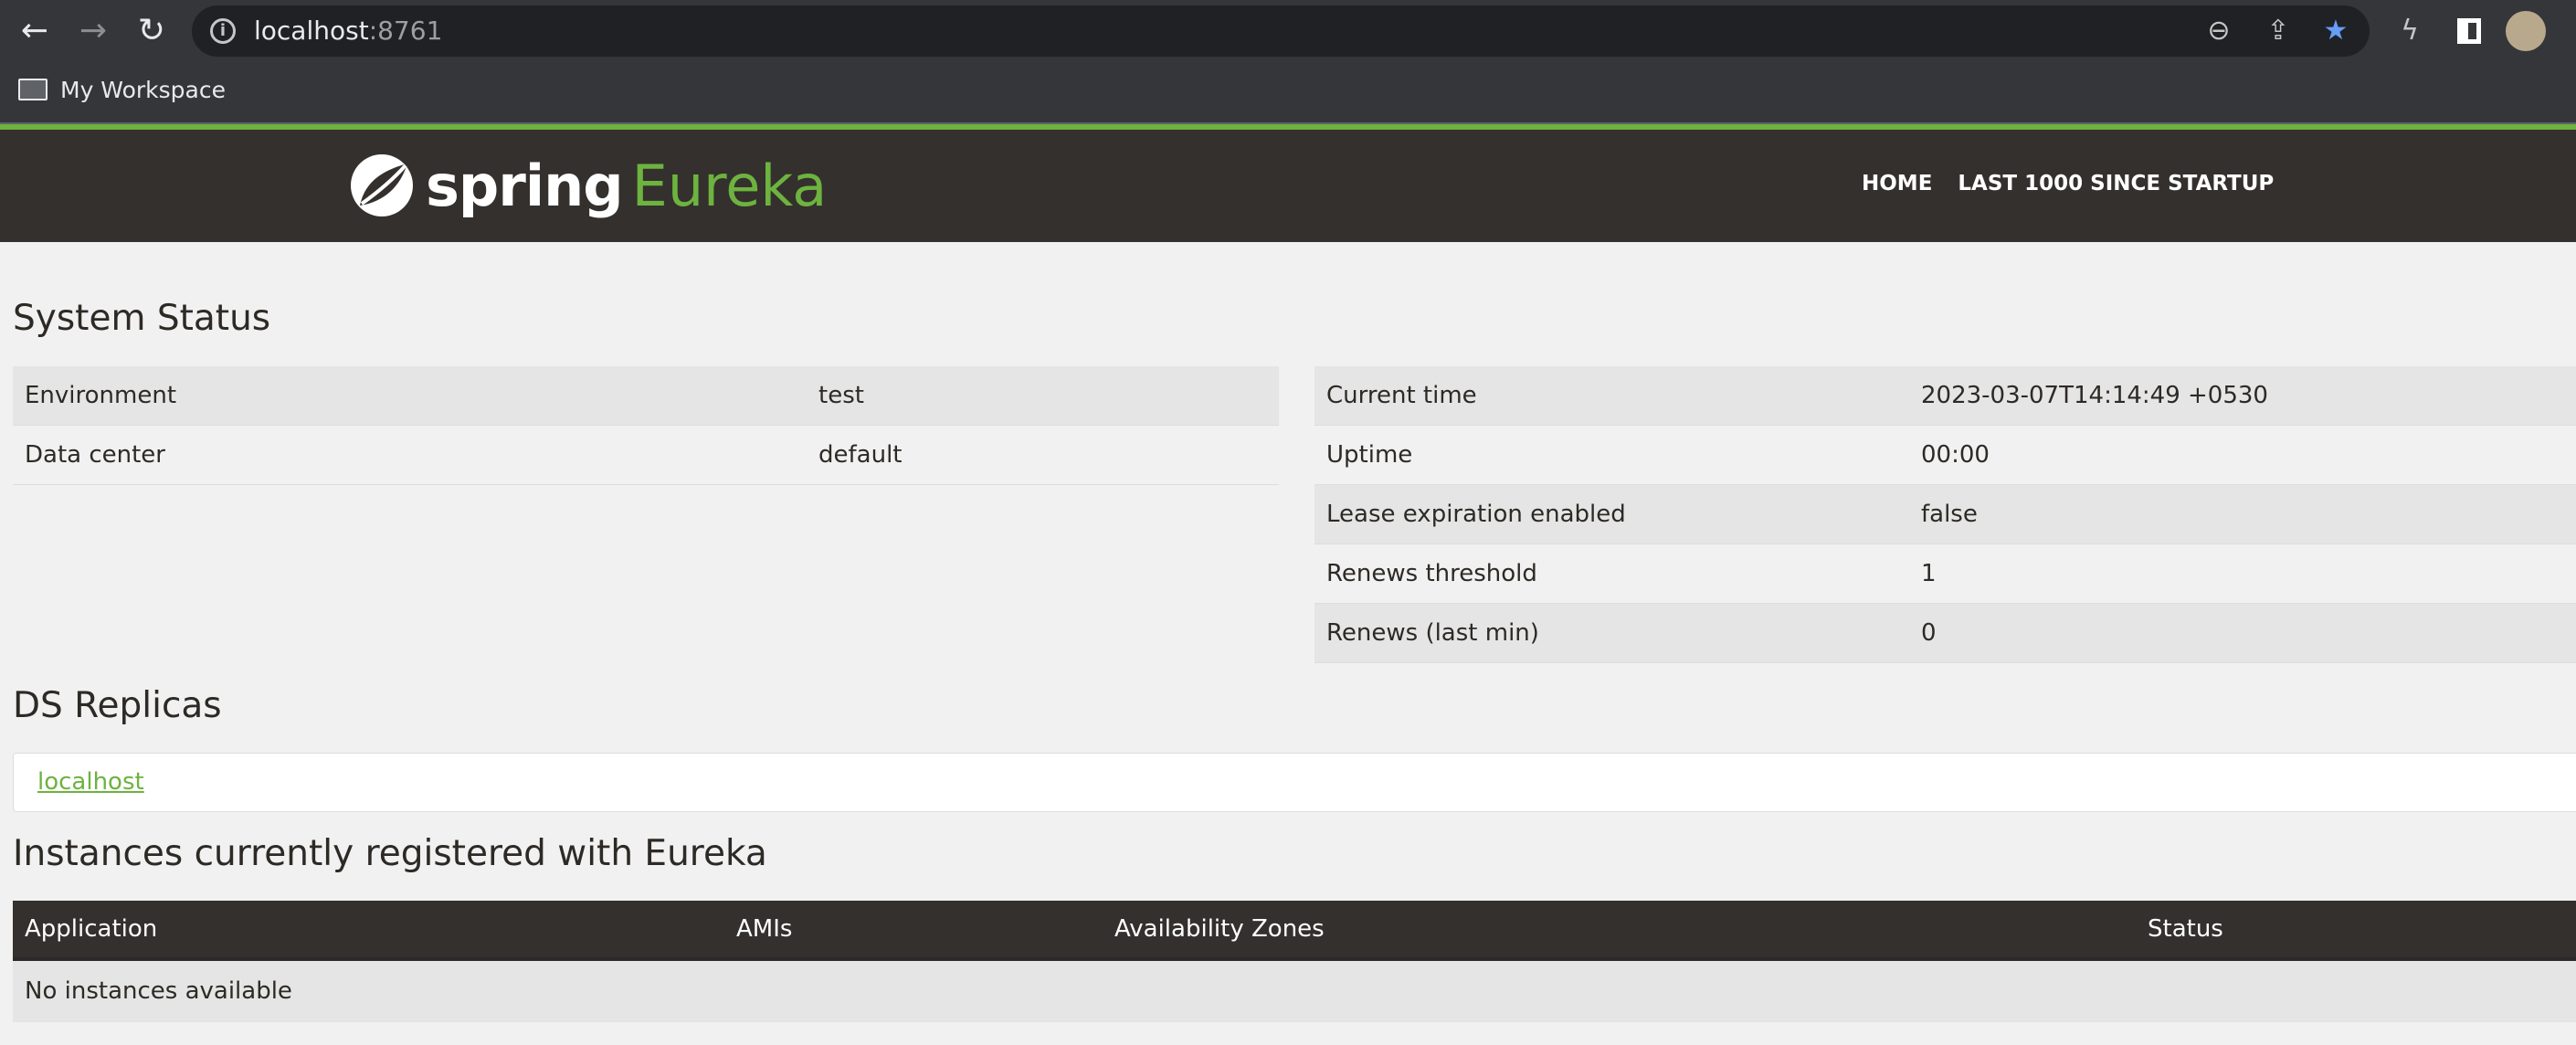  I want to click on spring-leaf-icon, so click(382, 185).